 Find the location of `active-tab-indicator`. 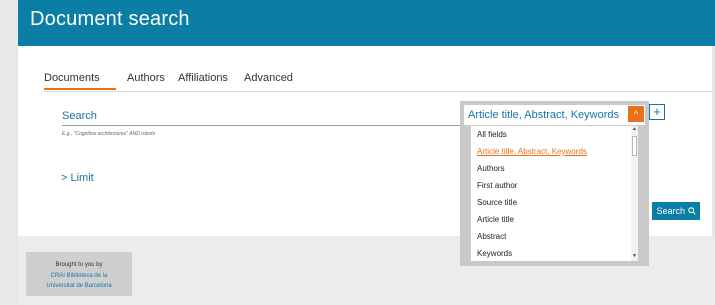

active-tab-indicator is located at coordinates (80, 89).